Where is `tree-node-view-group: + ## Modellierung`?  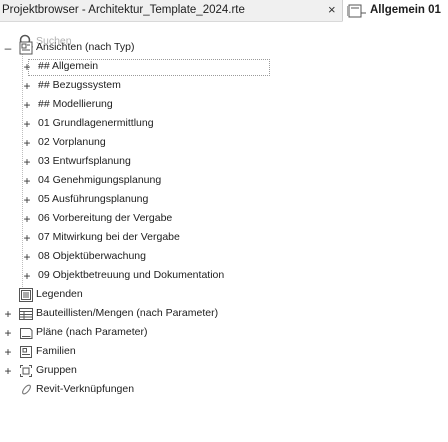
tree-node-view-group: + ## Modellierung is located at coordinates (224, 105).